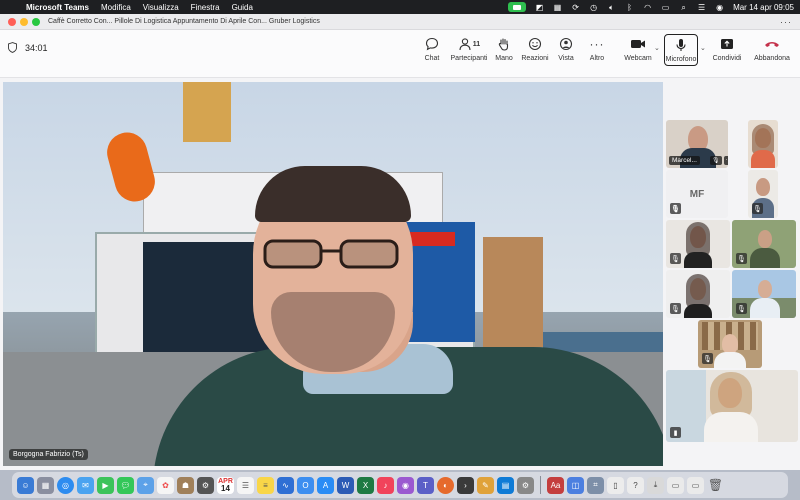  Describe the element at coordinates (225, 485) in the screenshot. I see `calendar-icon: APR 14` at that location.